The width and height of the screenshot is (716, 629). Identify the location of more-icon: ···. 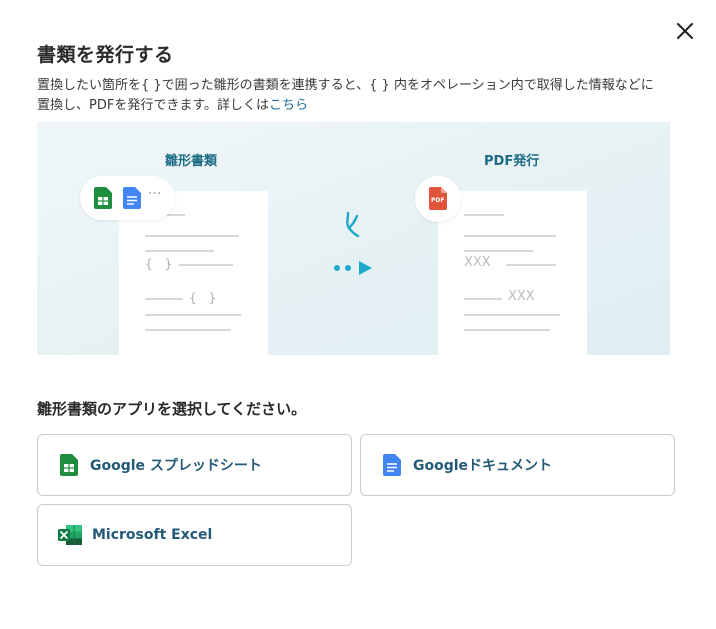
(155, 194).